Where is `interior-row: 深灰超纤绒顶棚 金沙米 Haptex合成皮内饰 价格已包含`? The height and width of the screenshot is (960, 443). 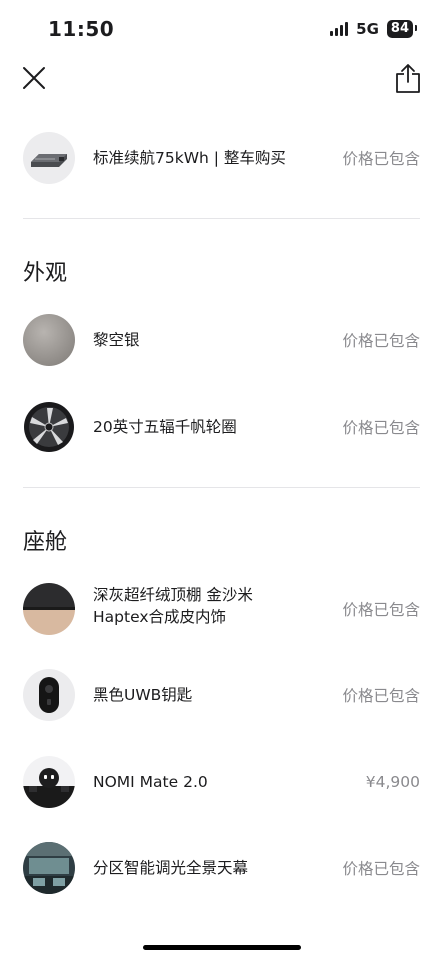
interior-row: 深灰超纤绒顶棚 金沙米 Haptex合成皮内饰 价格已包含 is located at coordinates (221, 609).